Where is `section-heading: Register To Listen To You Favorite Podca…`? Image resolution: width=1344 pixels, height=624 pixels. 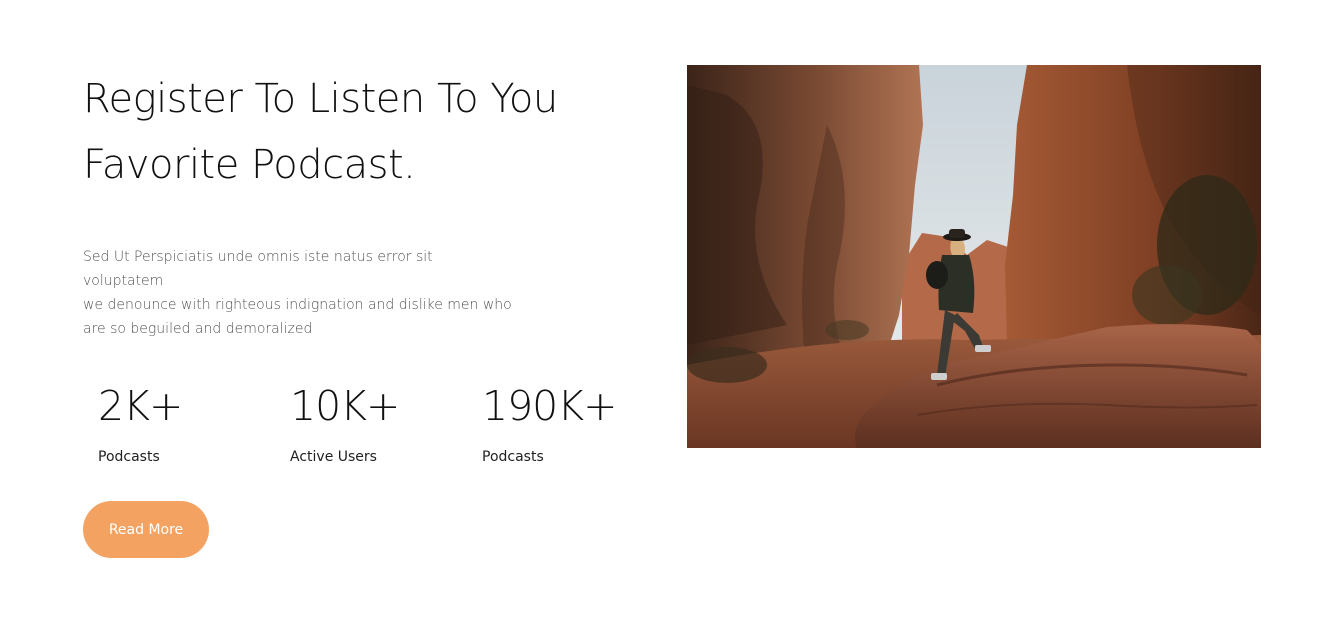 section-heading: Register To Listen To You Favorite Podca… is located at coordinates (353, 132).